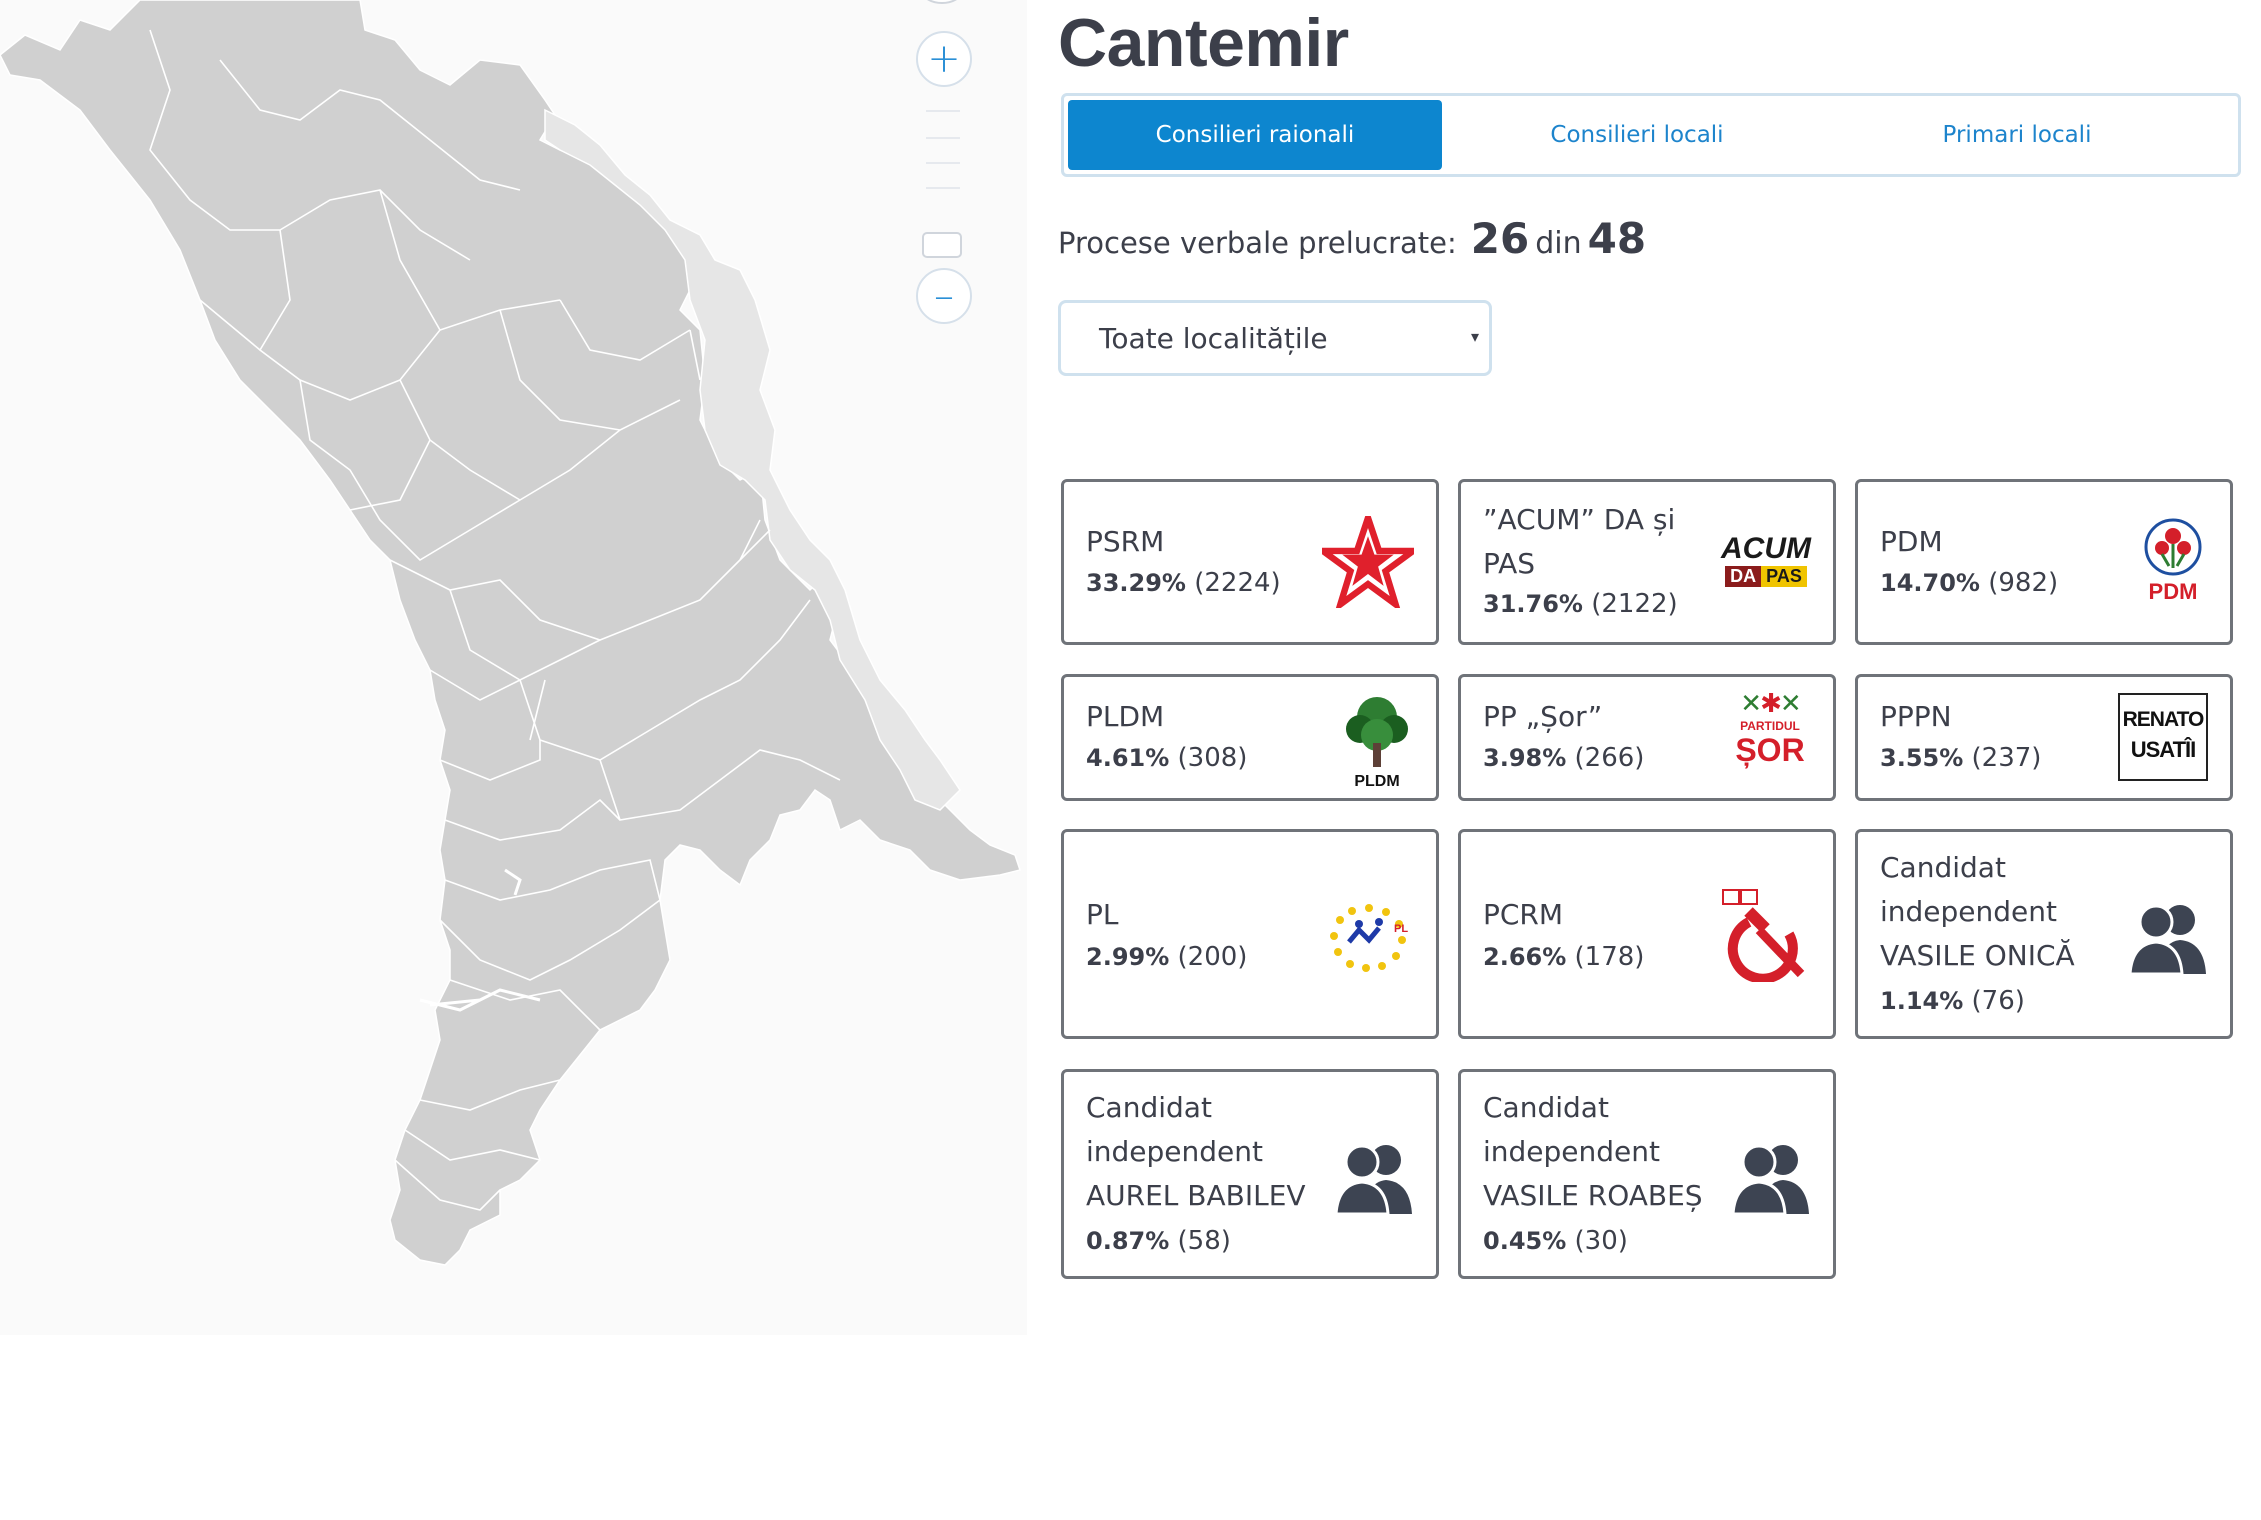 The height and width of the screenshot is (1520, 2261). I want to click on tab-primari-locali: Primari locali, so click(2017, 135).